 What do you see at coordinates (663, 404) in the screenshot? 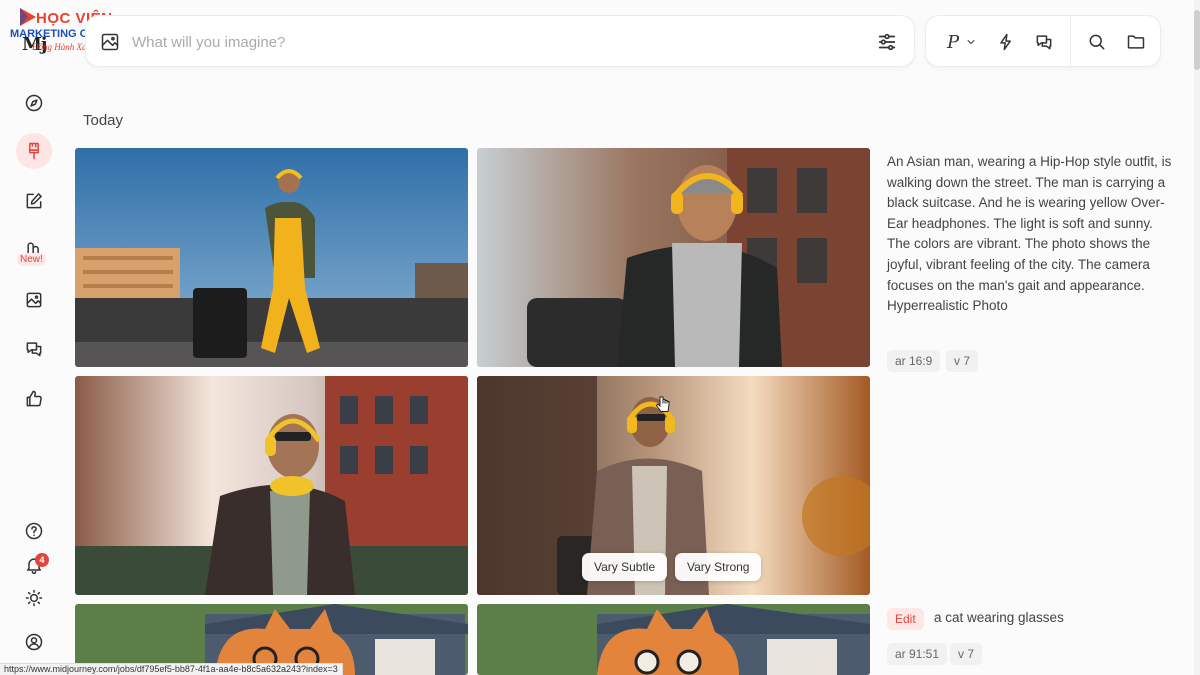
I see `hand-cursor-icon` at bounding box center [663, 404].